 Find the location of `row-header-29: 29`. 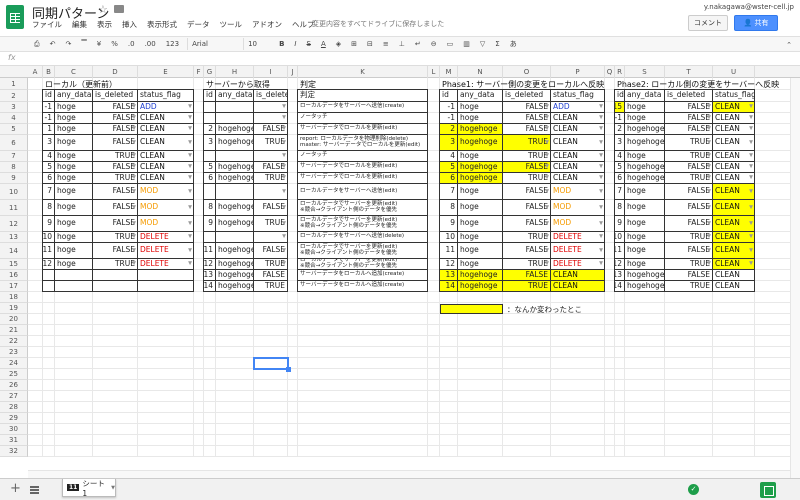

row-header-29: 29 is located at coordinates (14, 418).